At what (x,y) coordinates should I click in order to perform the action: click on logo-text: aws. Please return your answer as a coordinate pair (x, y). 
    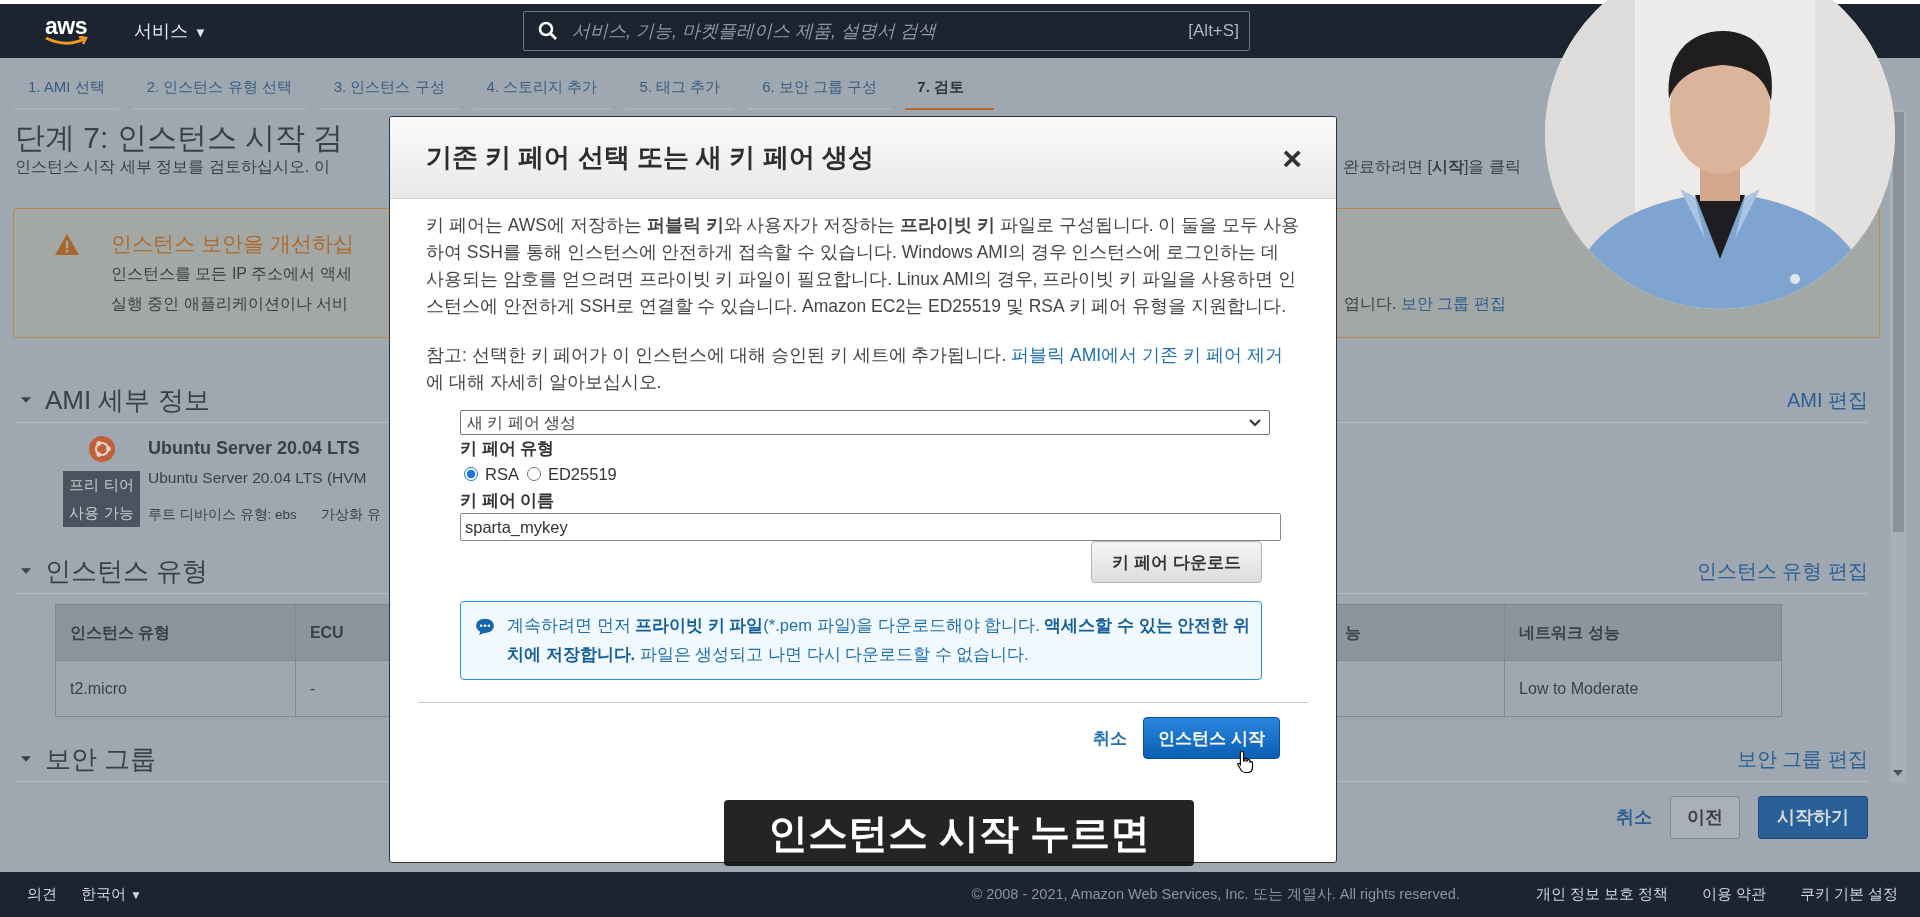
    Looking at the image, I should click on (66, 26).